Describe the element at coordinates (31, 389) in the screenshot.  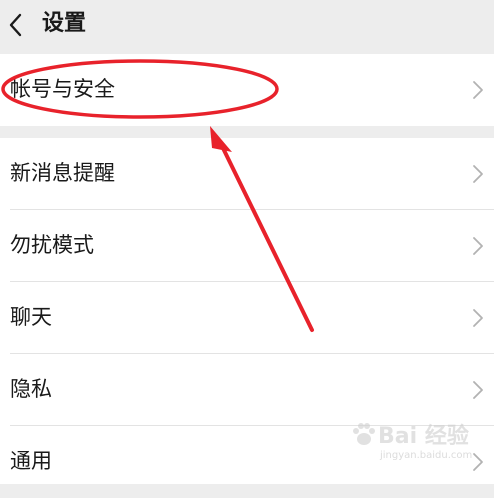
I see `settings-item-label: 隐私` at that location.